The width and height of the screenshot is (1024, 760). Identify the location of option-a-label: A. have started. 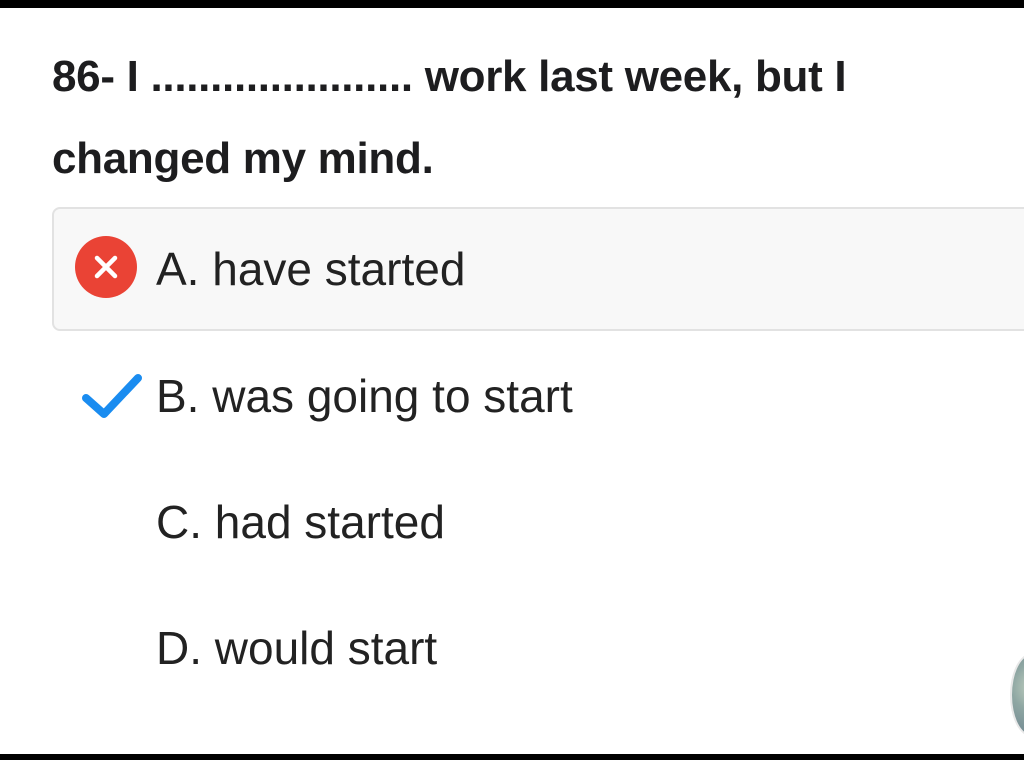
(311, 269).